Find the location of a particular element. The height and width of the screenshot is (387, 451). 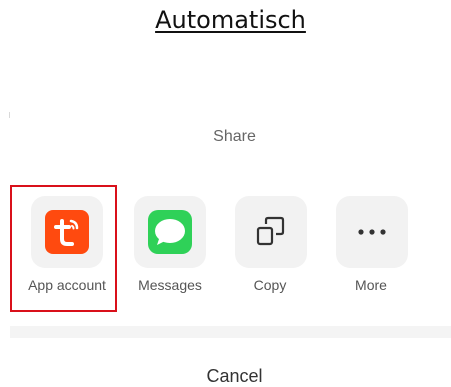

edge-marker is located at coordinates (9, 115).